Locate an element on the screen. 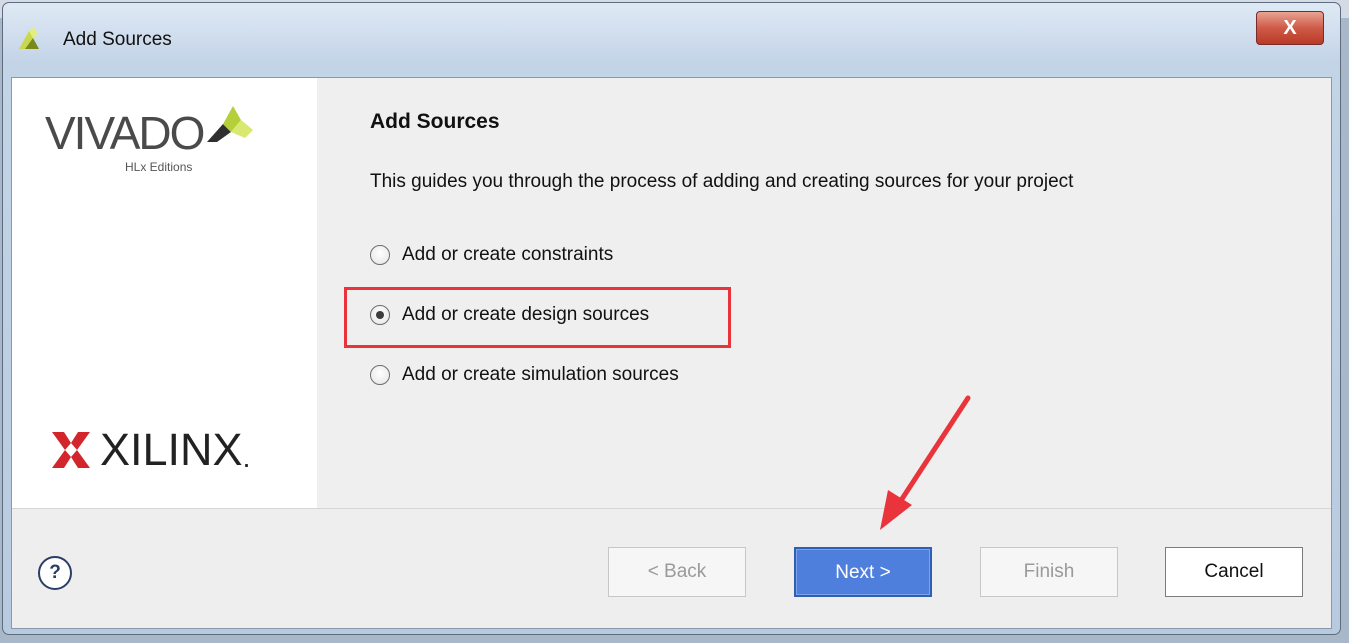 The width and height of the screenshot is (1349, 643). page-heading: Add Sources is located at coordinates (435, 121).